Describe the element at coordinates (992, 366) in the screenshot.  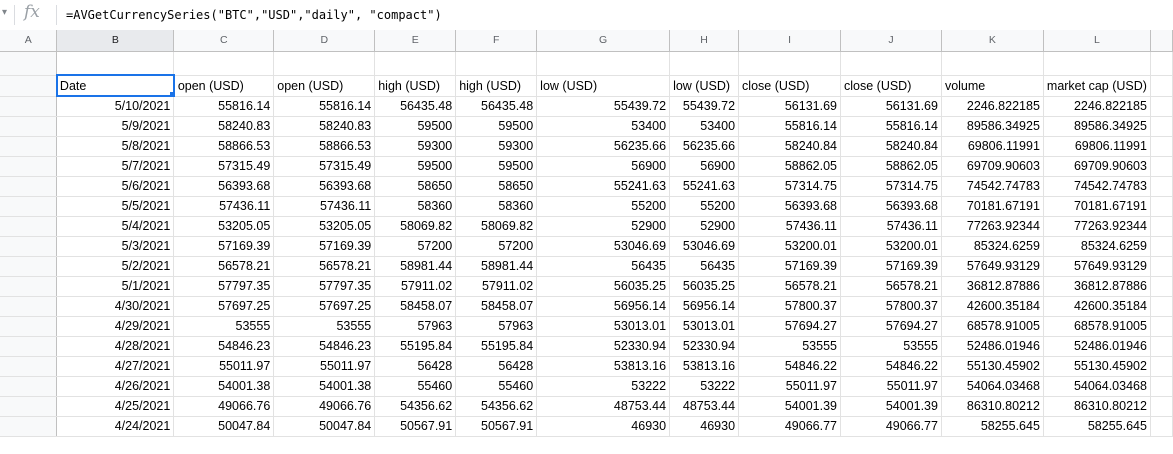
I see `value-cell: 55130.45902` at that location.